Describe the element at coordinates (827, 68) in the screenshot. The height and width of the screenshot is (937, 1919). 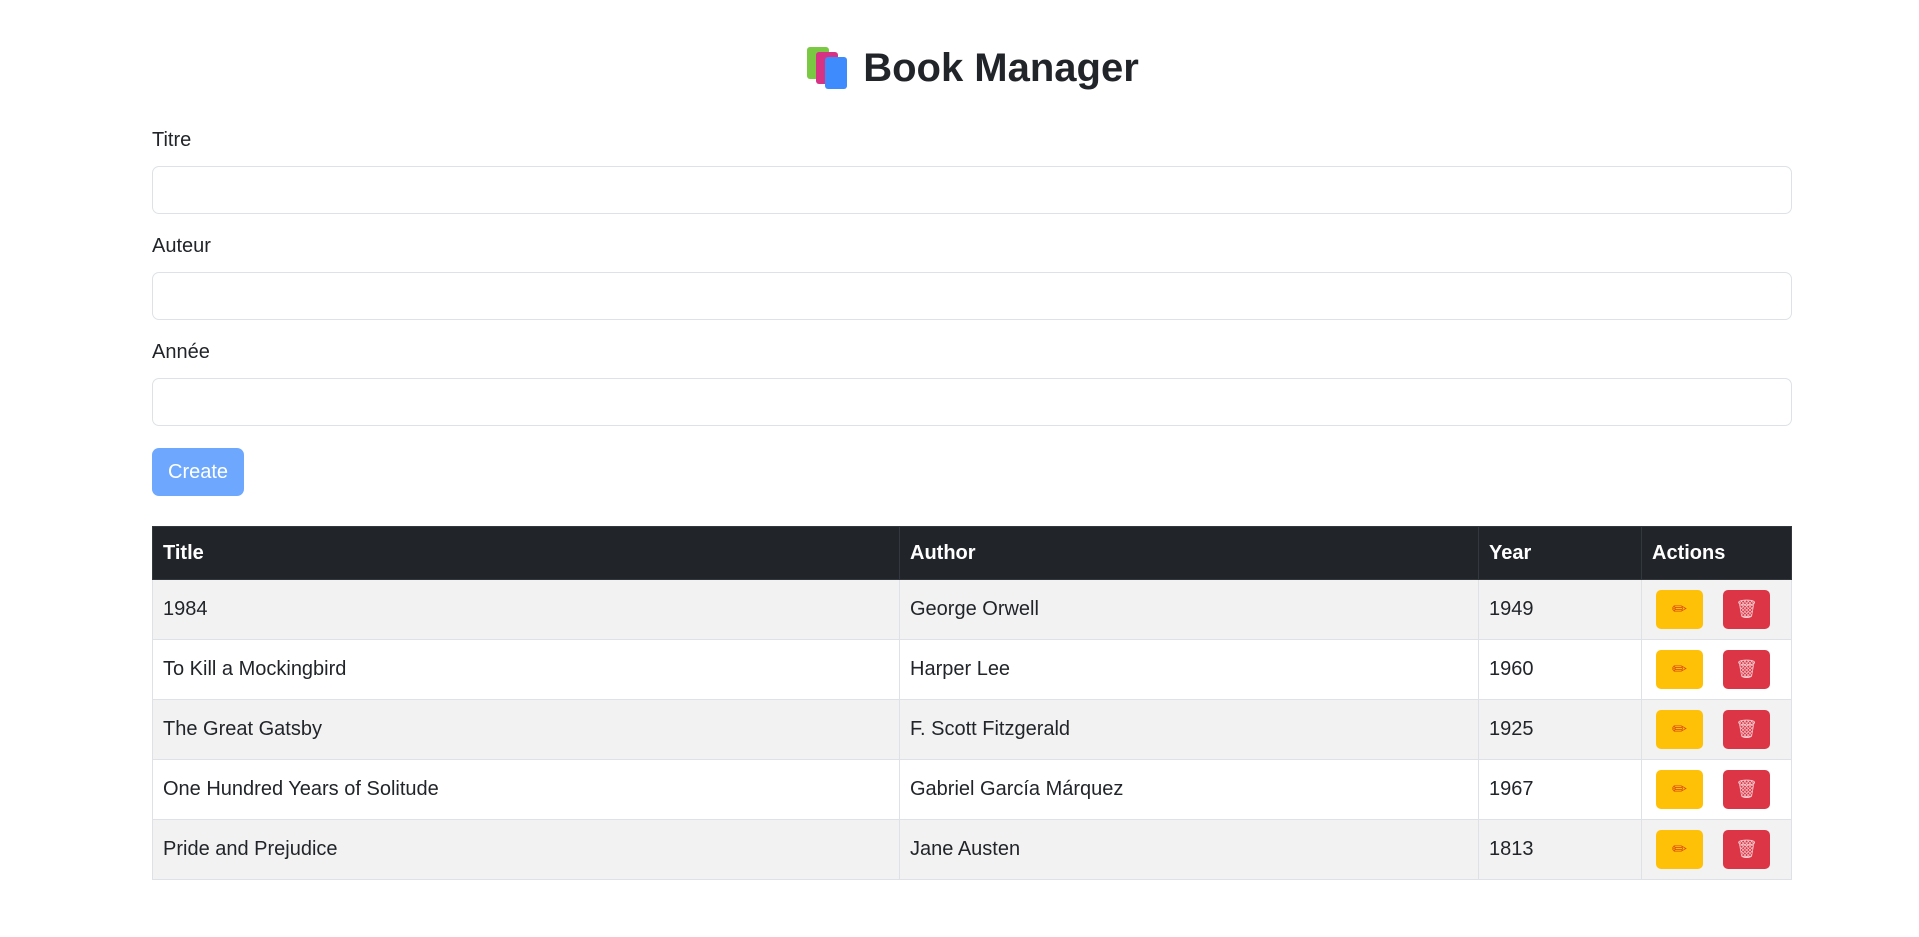
I see `books-icon` at that location.